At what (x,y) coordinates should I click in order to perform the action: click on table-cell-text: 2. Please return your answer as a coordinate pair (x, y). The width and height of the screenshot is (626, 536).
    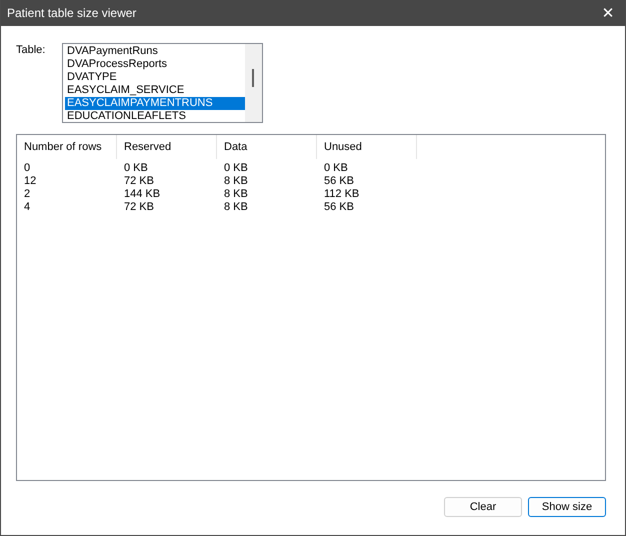
    Looking at the image, I should click on (27, 194).